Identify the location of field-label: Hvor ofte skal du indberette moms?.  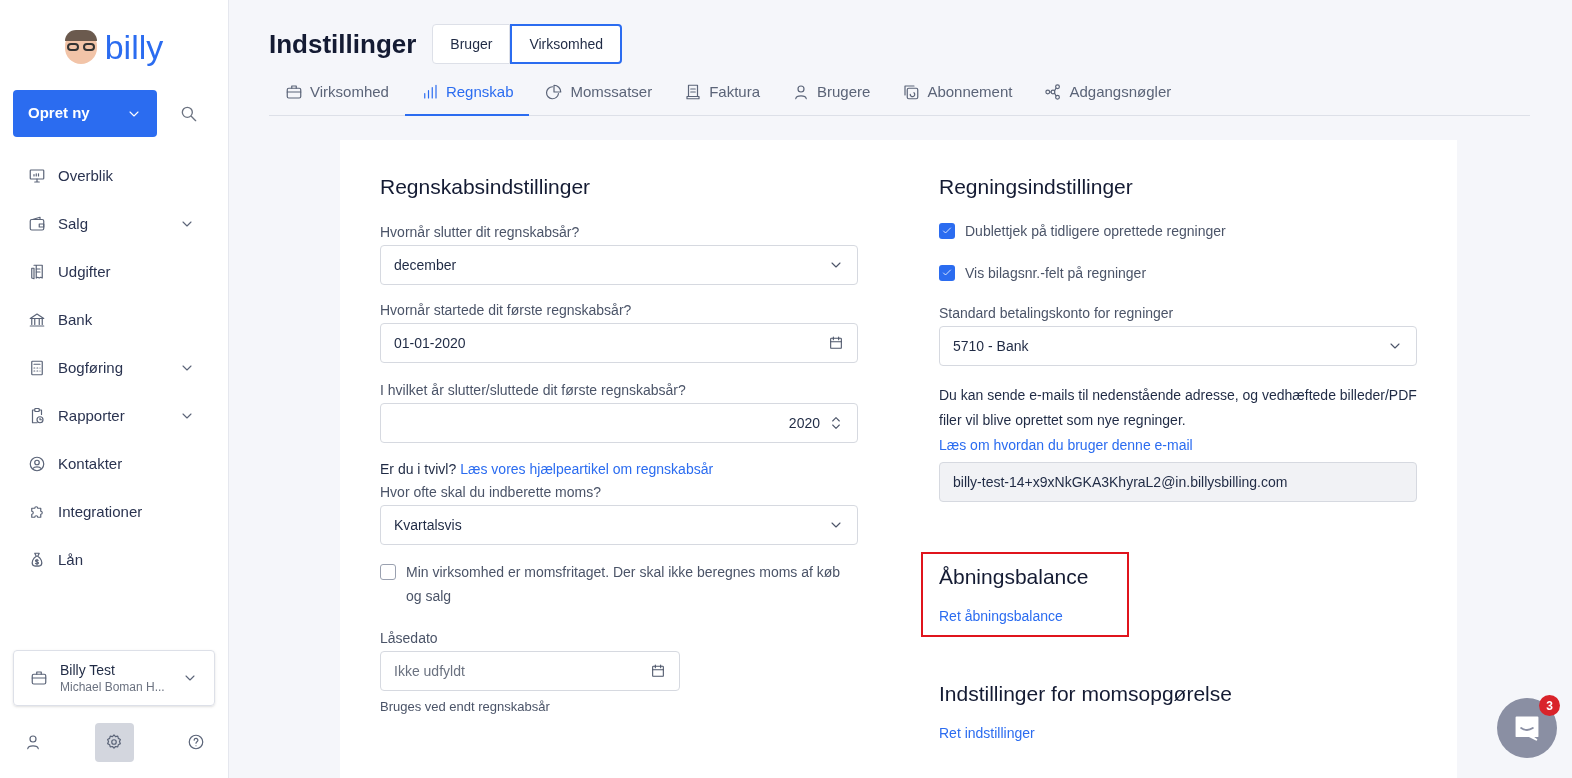
(491, 492).